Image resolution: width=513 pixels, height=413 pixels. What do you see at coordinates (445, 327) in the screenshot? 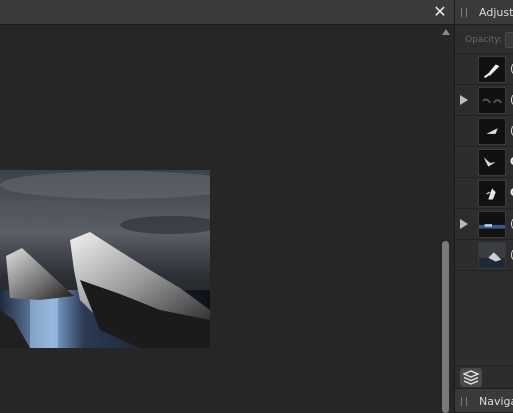
I see `scrollbar-thumb` at bounding box center [445, 327].